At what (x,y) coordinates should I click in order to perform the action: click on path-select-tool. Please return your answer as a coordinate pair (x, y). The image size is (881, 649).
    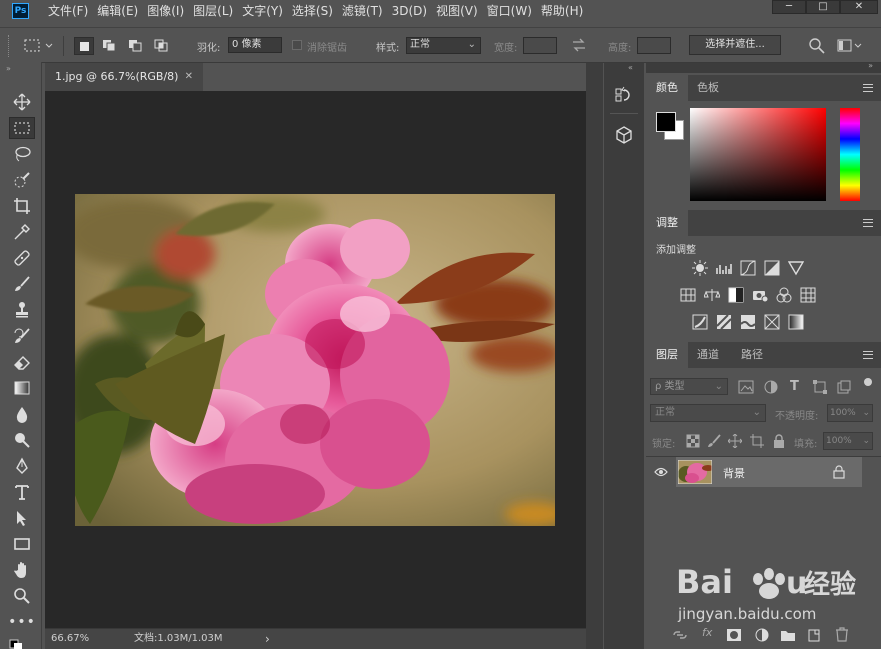
    Looking at the image, I should click on (22, 518).